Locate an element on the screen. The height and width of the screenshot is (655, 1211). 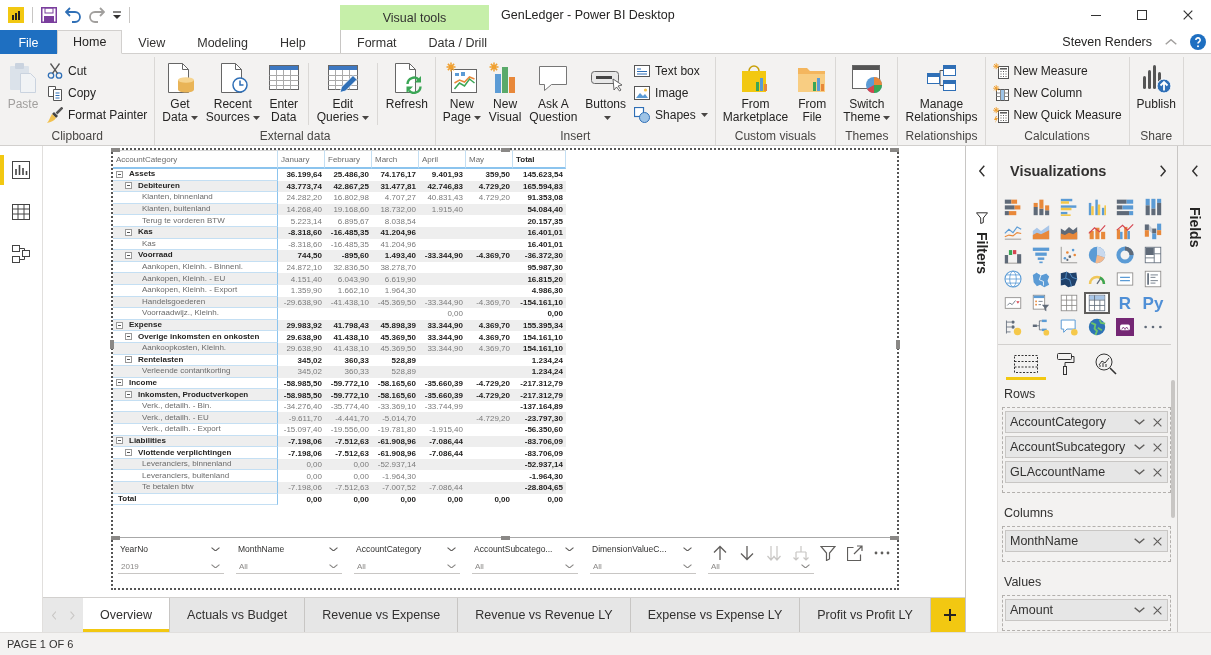
ribbon-tab: View is located at coordinates (152, 42).